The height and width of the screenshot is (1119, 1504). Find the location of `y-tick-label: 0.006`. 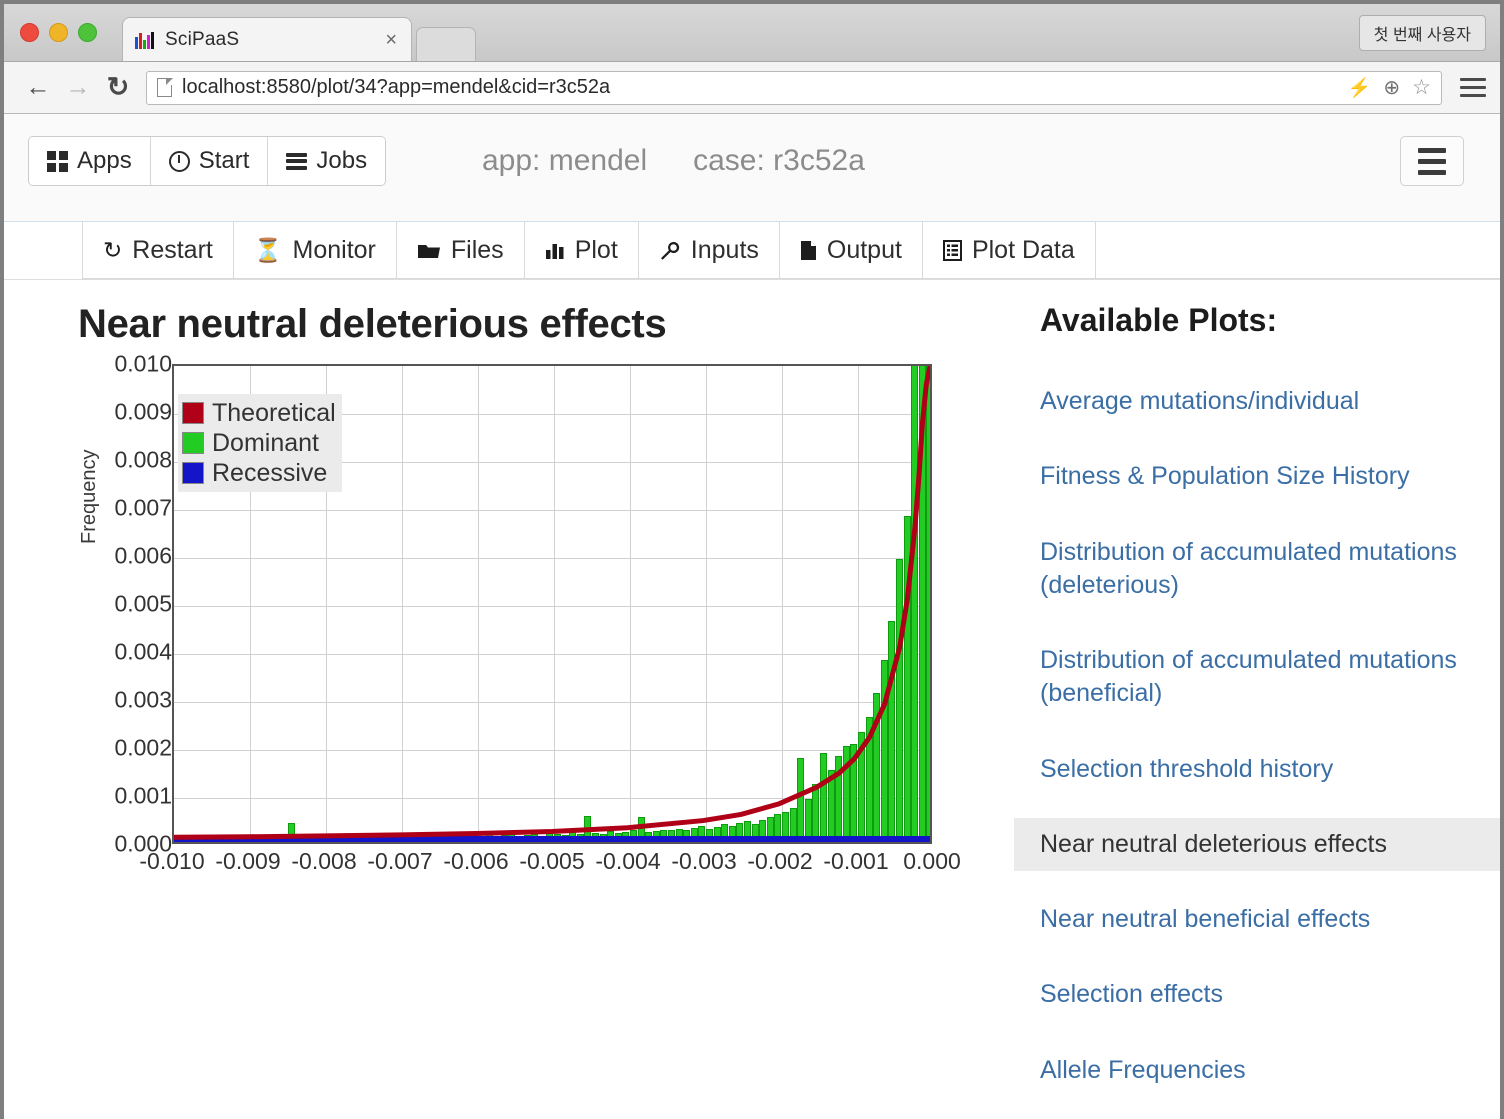

y-tick-label: 0.006 is located at coordinates (143, 555).